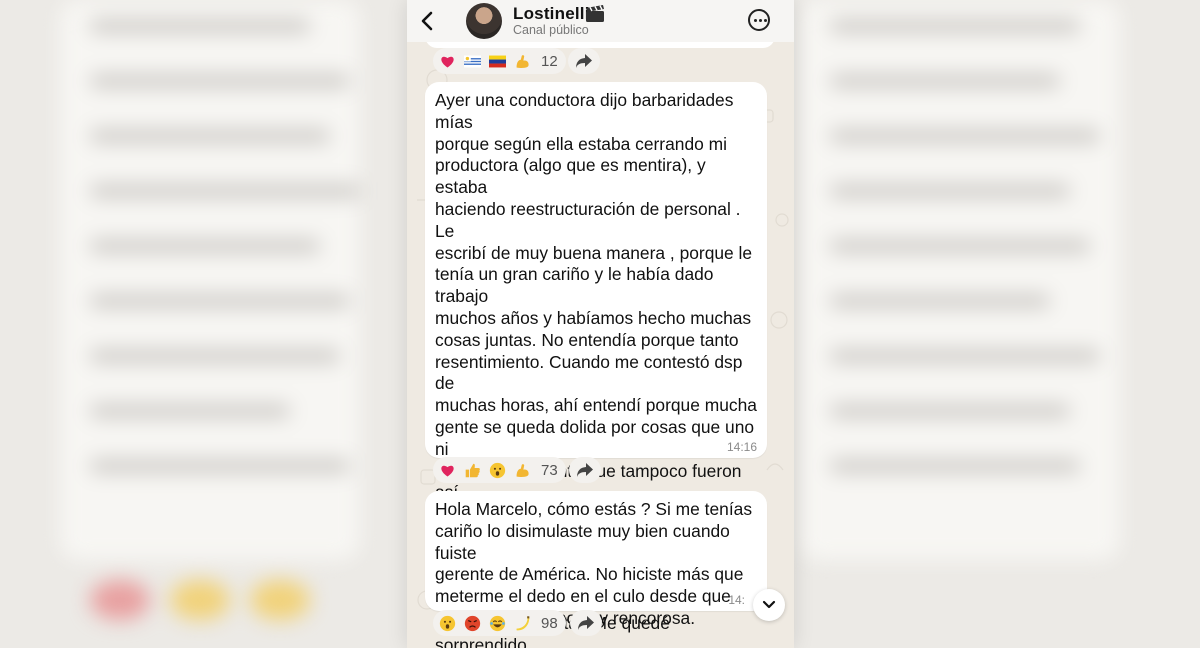 The width and height of the screenshot is (1200, 648). I want to click on uruguay-flag-icon, so click(472, 61).